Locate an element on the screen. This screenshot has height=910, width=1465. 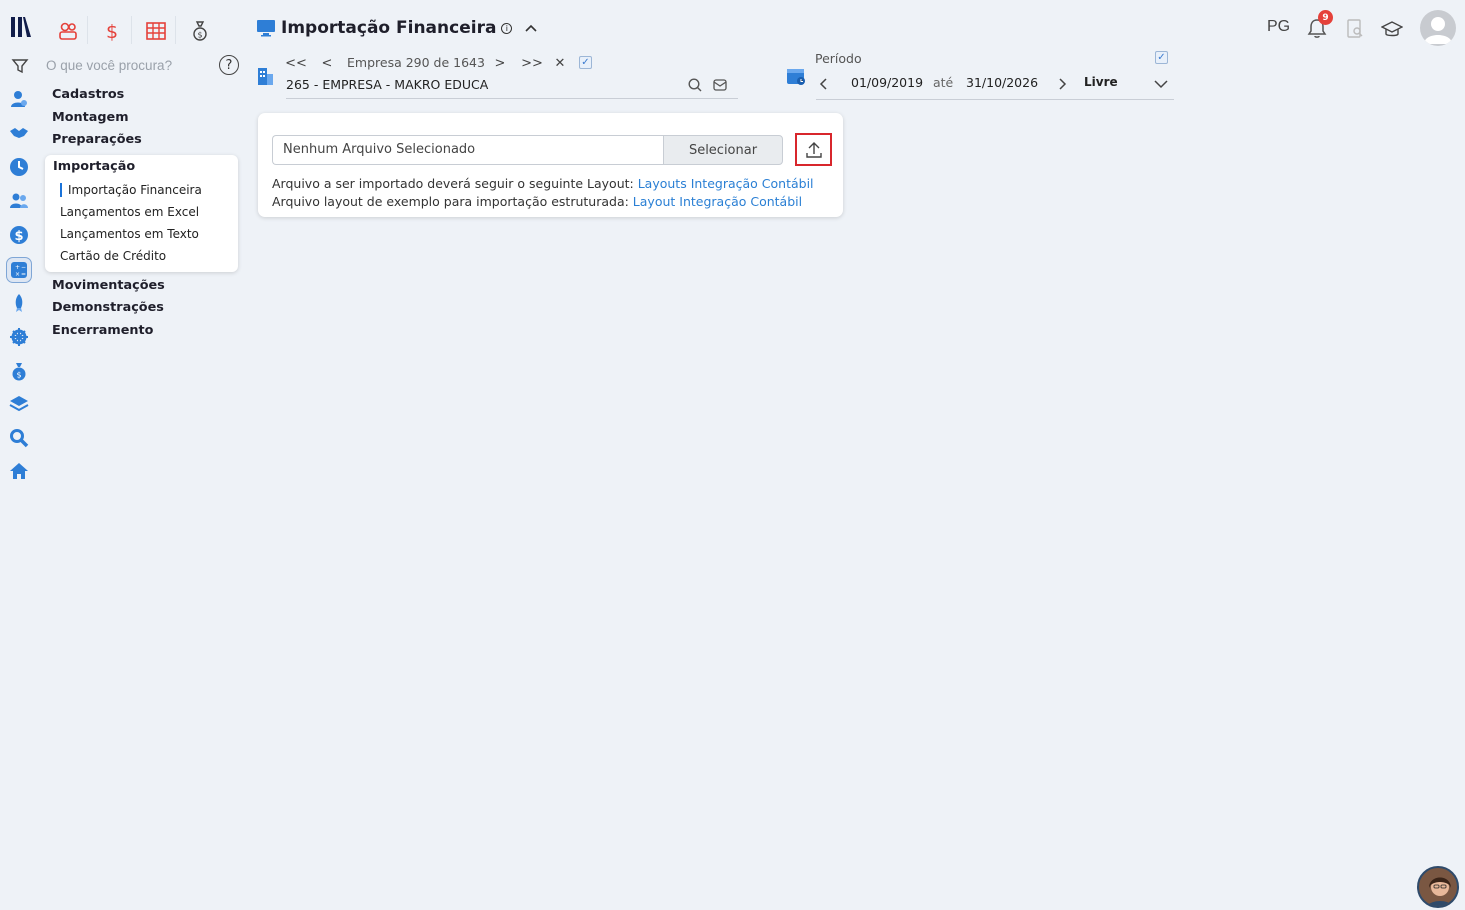
assistant-face-icon is located at coordinates (1440, 891).